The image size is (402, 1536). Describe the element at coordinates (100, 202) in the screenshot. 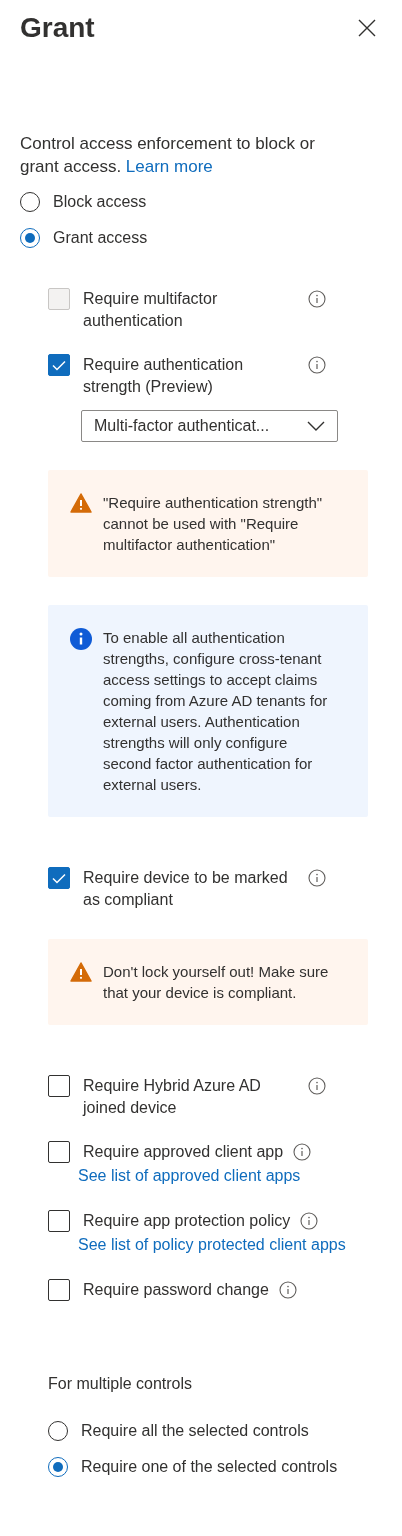

I see `radio-label: Block access` at that location.